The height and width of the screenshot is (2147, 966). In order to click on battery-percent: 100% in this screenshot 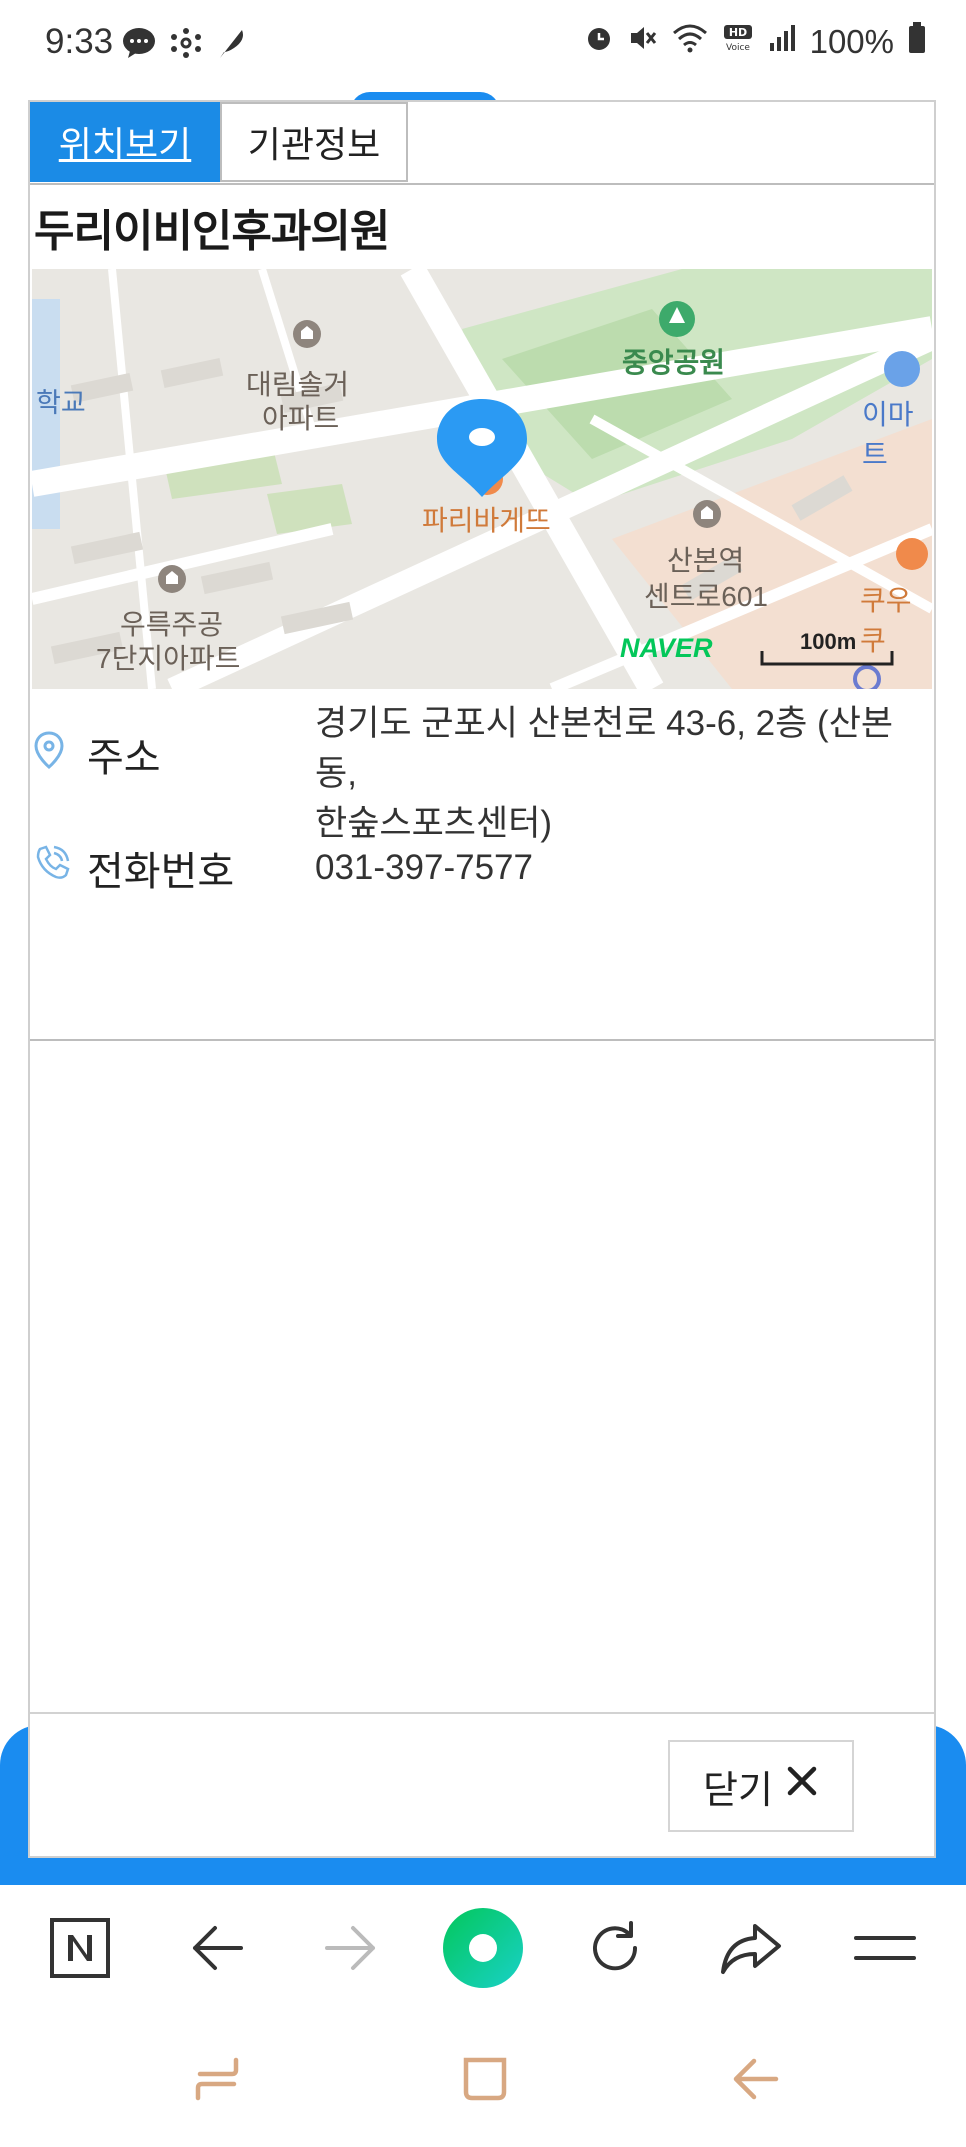, I will do `click(851, 41)`.